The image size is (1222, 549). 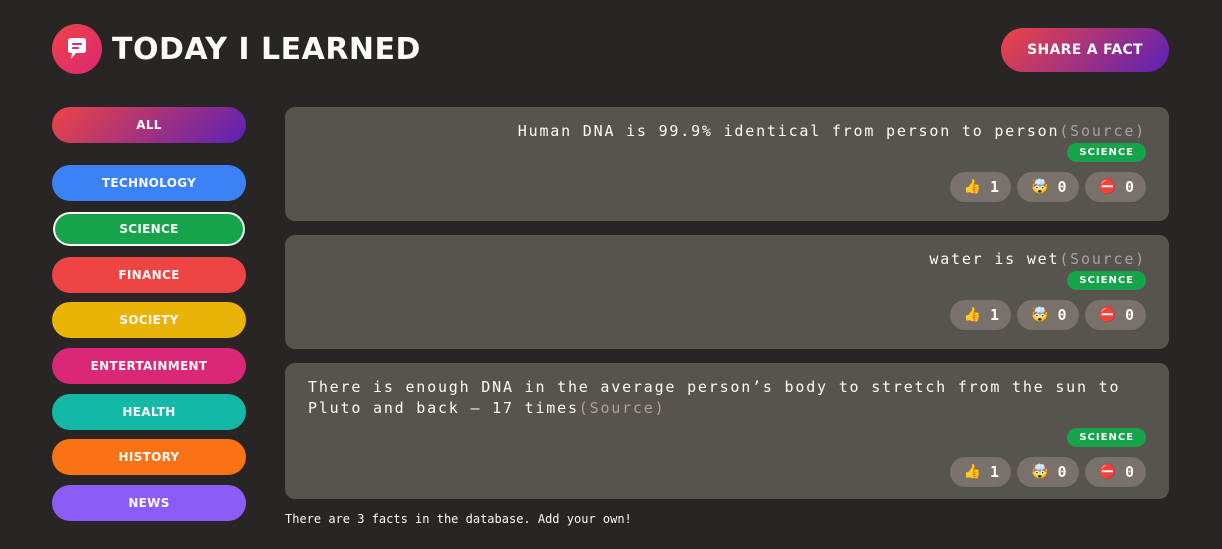 What do you see at coordinates (727, 259) in the screenshot?
I see `fact-text: water is wet(Source)` at bounding box center [727, 259].